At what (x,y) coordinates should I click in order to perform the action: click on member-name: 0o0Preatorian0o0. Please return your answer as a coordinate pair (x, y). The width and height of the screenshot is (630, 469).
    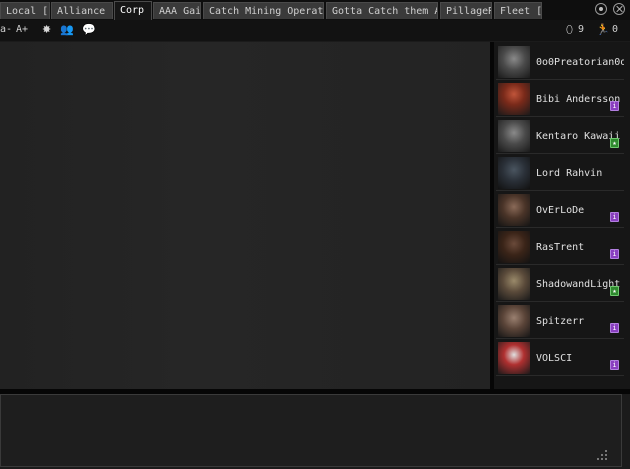
    Looking at the image, I should click on (580, 62).